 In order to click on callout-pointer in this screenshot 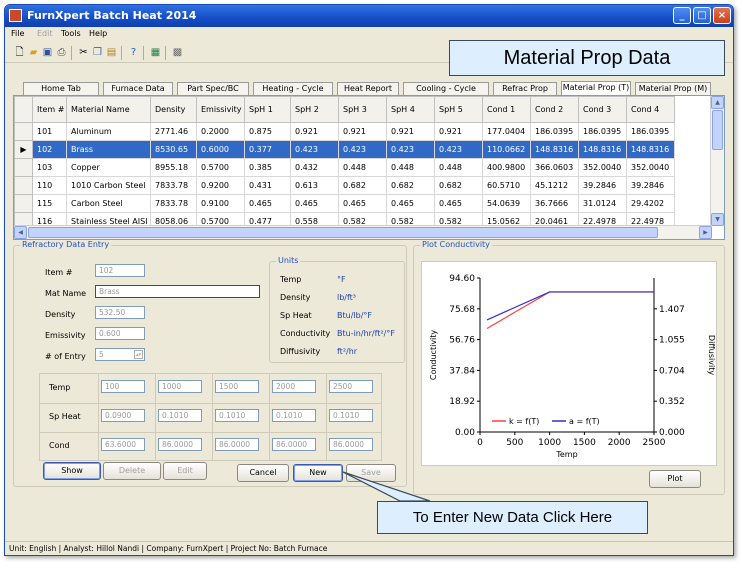, I will do `click(386, 486)`.